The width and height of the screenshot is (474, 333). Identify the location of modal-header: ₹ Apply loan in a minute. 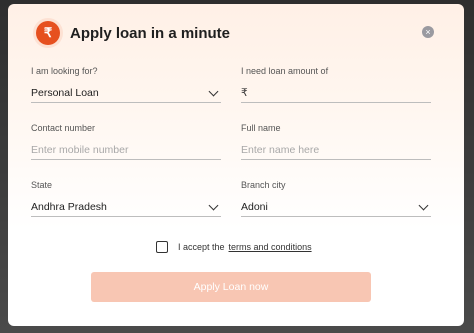
(133, 33).